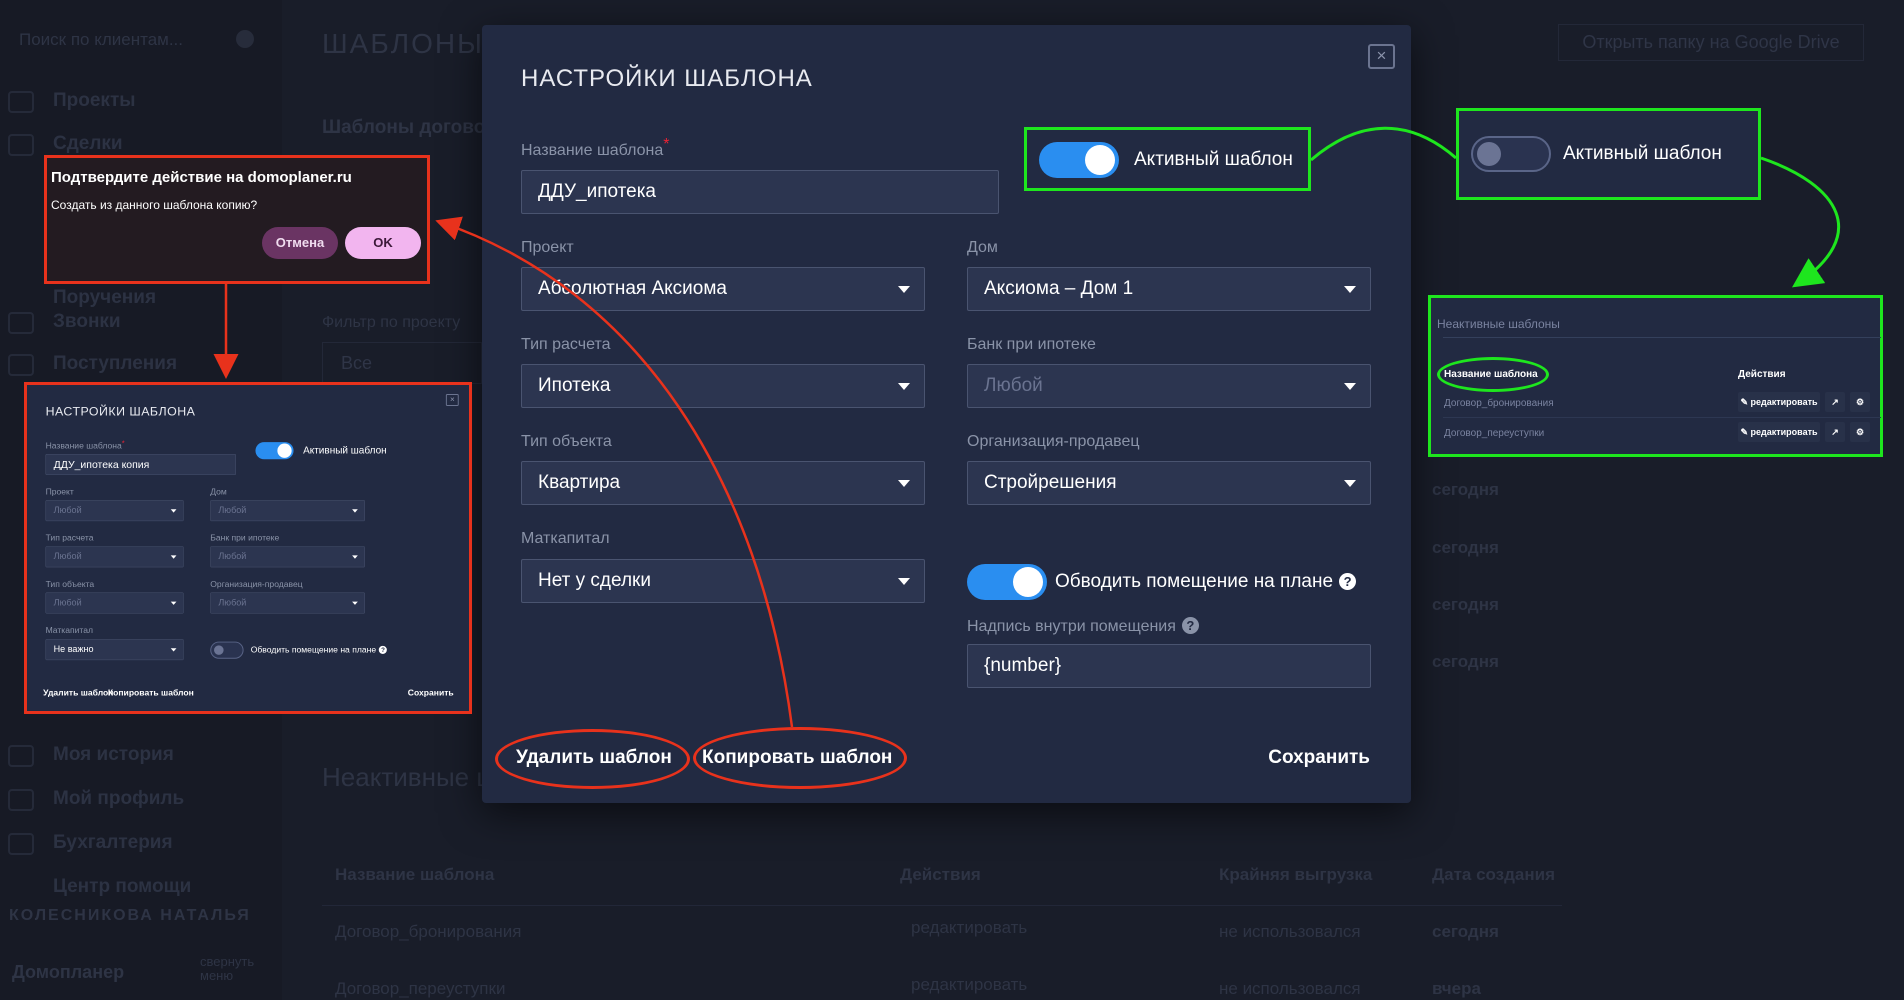 The height and width of the screenshot is (1000, 1904). I want to click on house-select: Любой, so click(287, 511).